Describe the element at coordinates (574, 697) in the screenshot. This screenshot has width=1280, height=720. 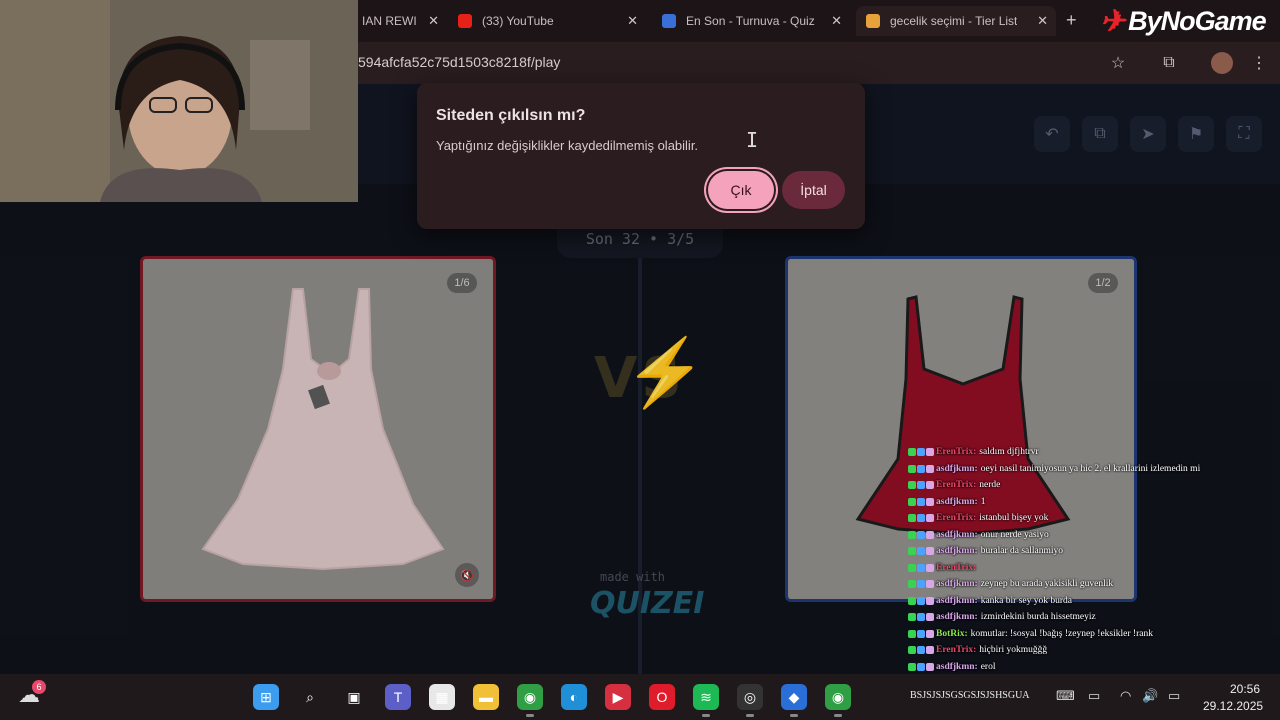
I see `edge-icon: ◐` at that location.